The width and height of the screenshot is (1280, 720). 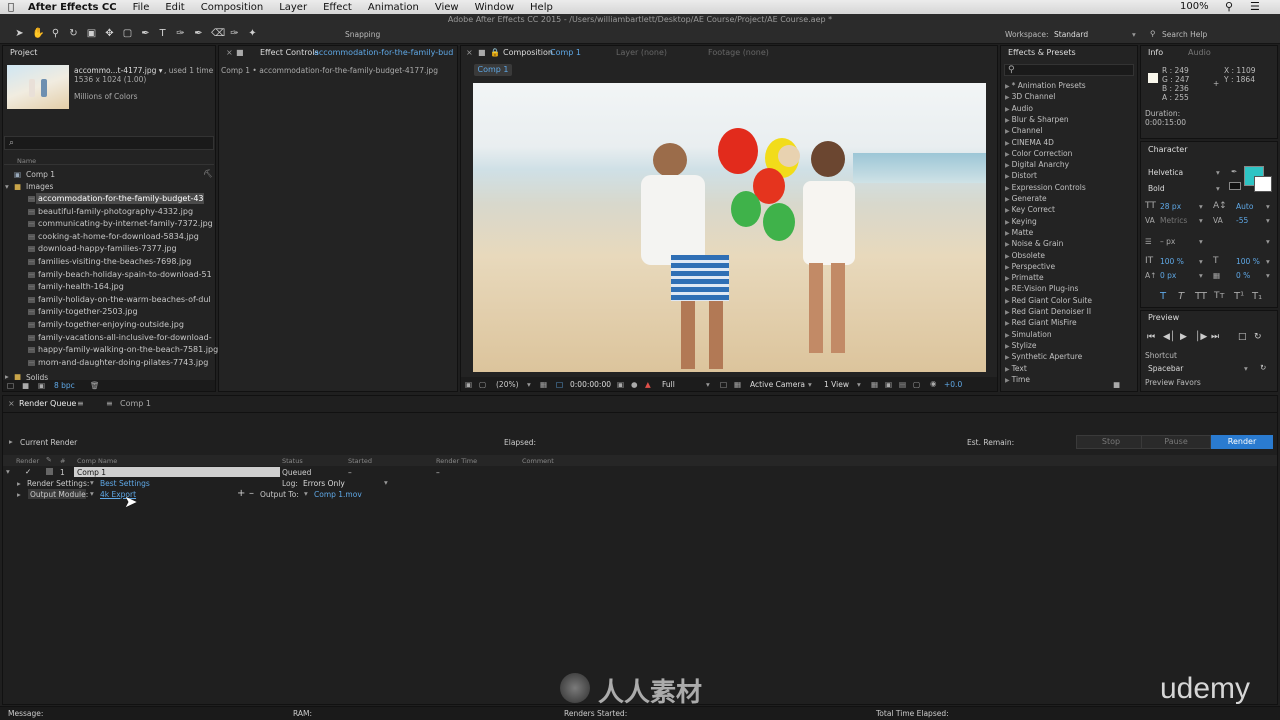 I want to click on effects-category-item: ▶ Perspective, so click(x=1030, y=266).